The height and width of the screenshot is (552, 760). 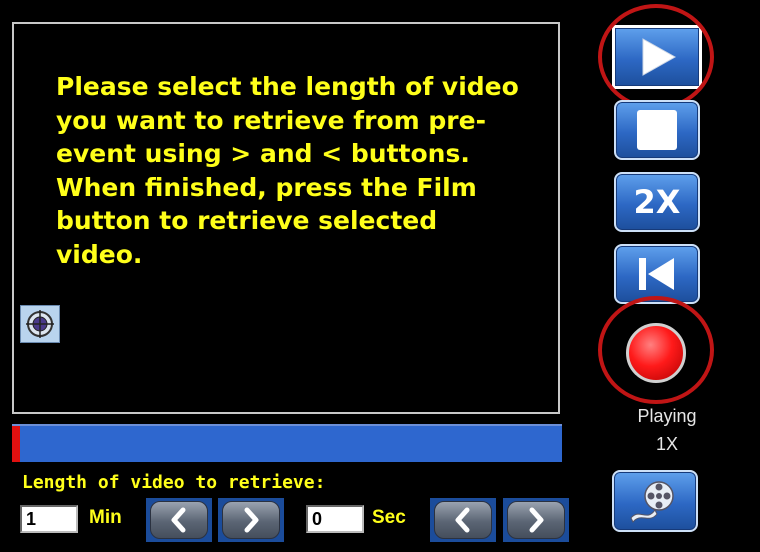 I want to click on playback-speed: 1X, so click(x=667, y=444).